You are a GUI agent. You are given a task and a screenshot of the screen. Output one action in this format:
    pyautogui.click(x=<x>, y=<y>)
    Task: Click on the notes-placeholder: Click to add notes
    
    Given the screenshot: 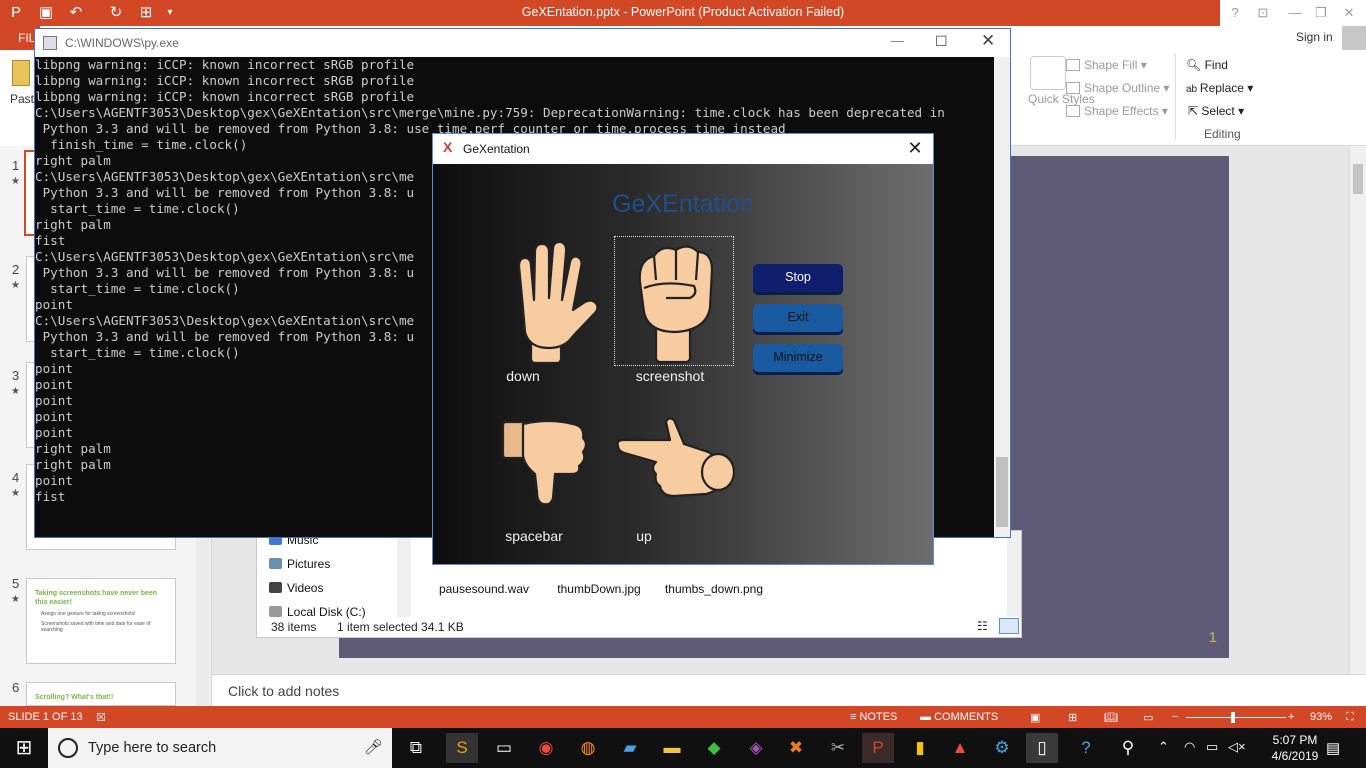 What is the action you would take?
    pyautogui.click(x=284, y=691)
    